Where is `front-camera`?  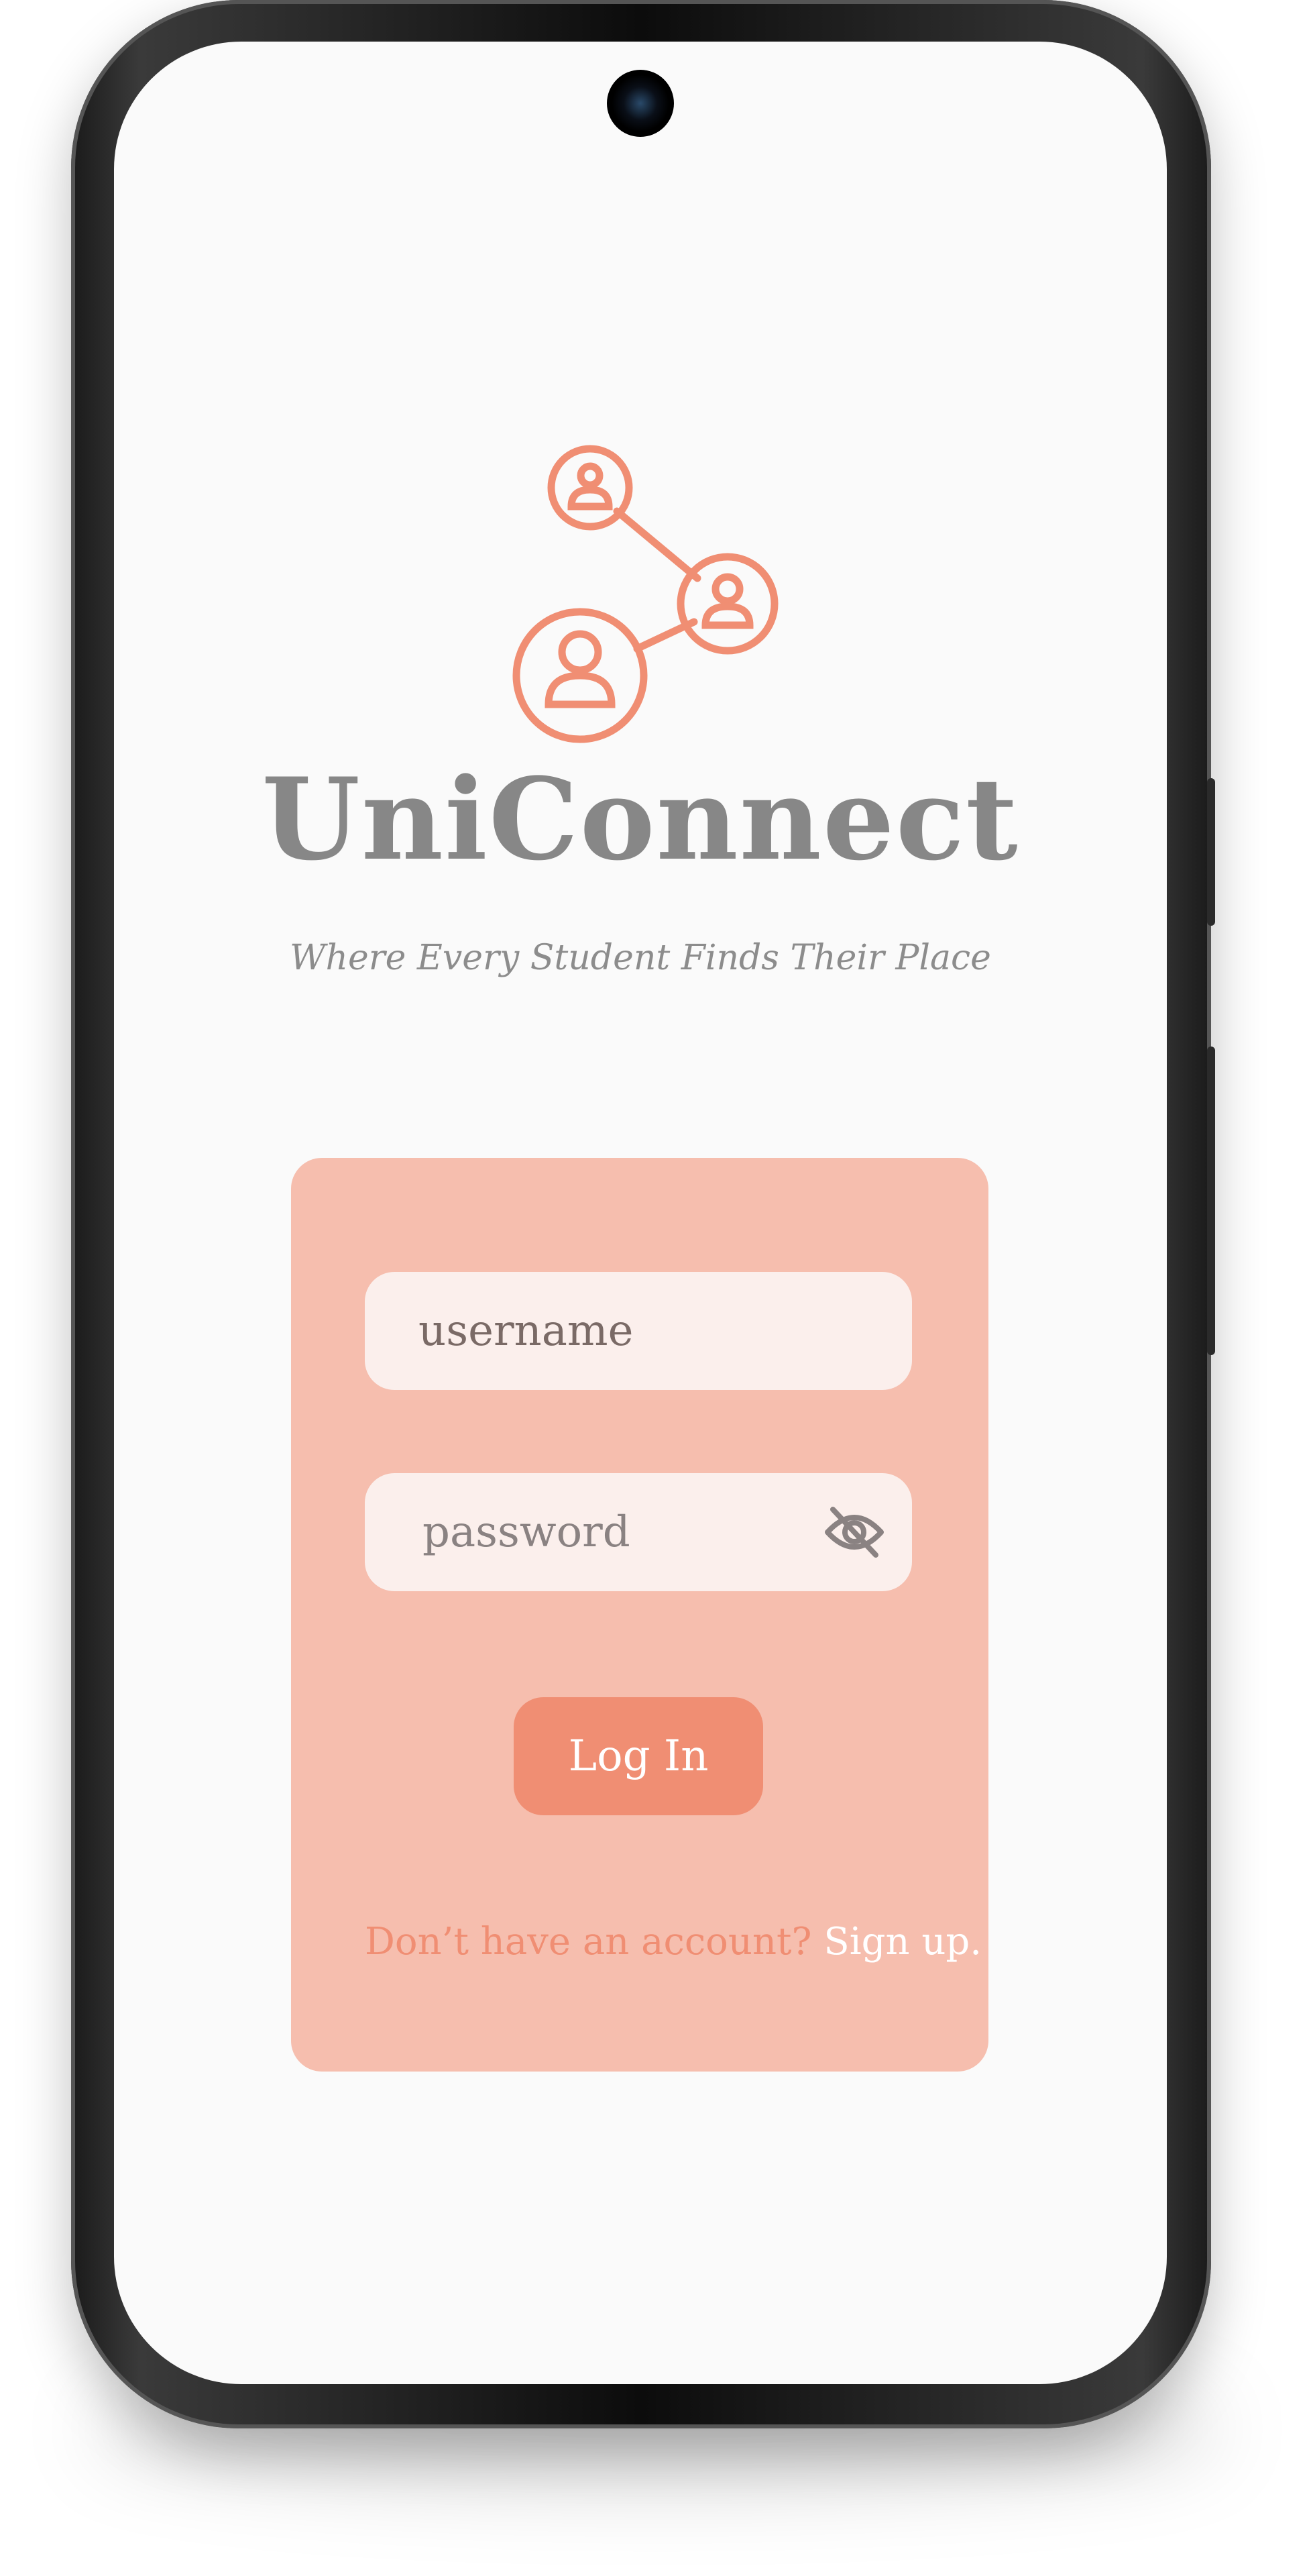
front-camera is located at coordinates (640, 103).